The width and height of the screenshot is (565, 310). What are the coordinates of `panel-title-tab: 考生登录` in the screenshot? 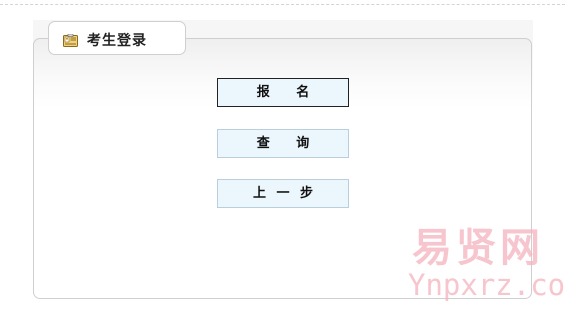 It's located at (117, 38).